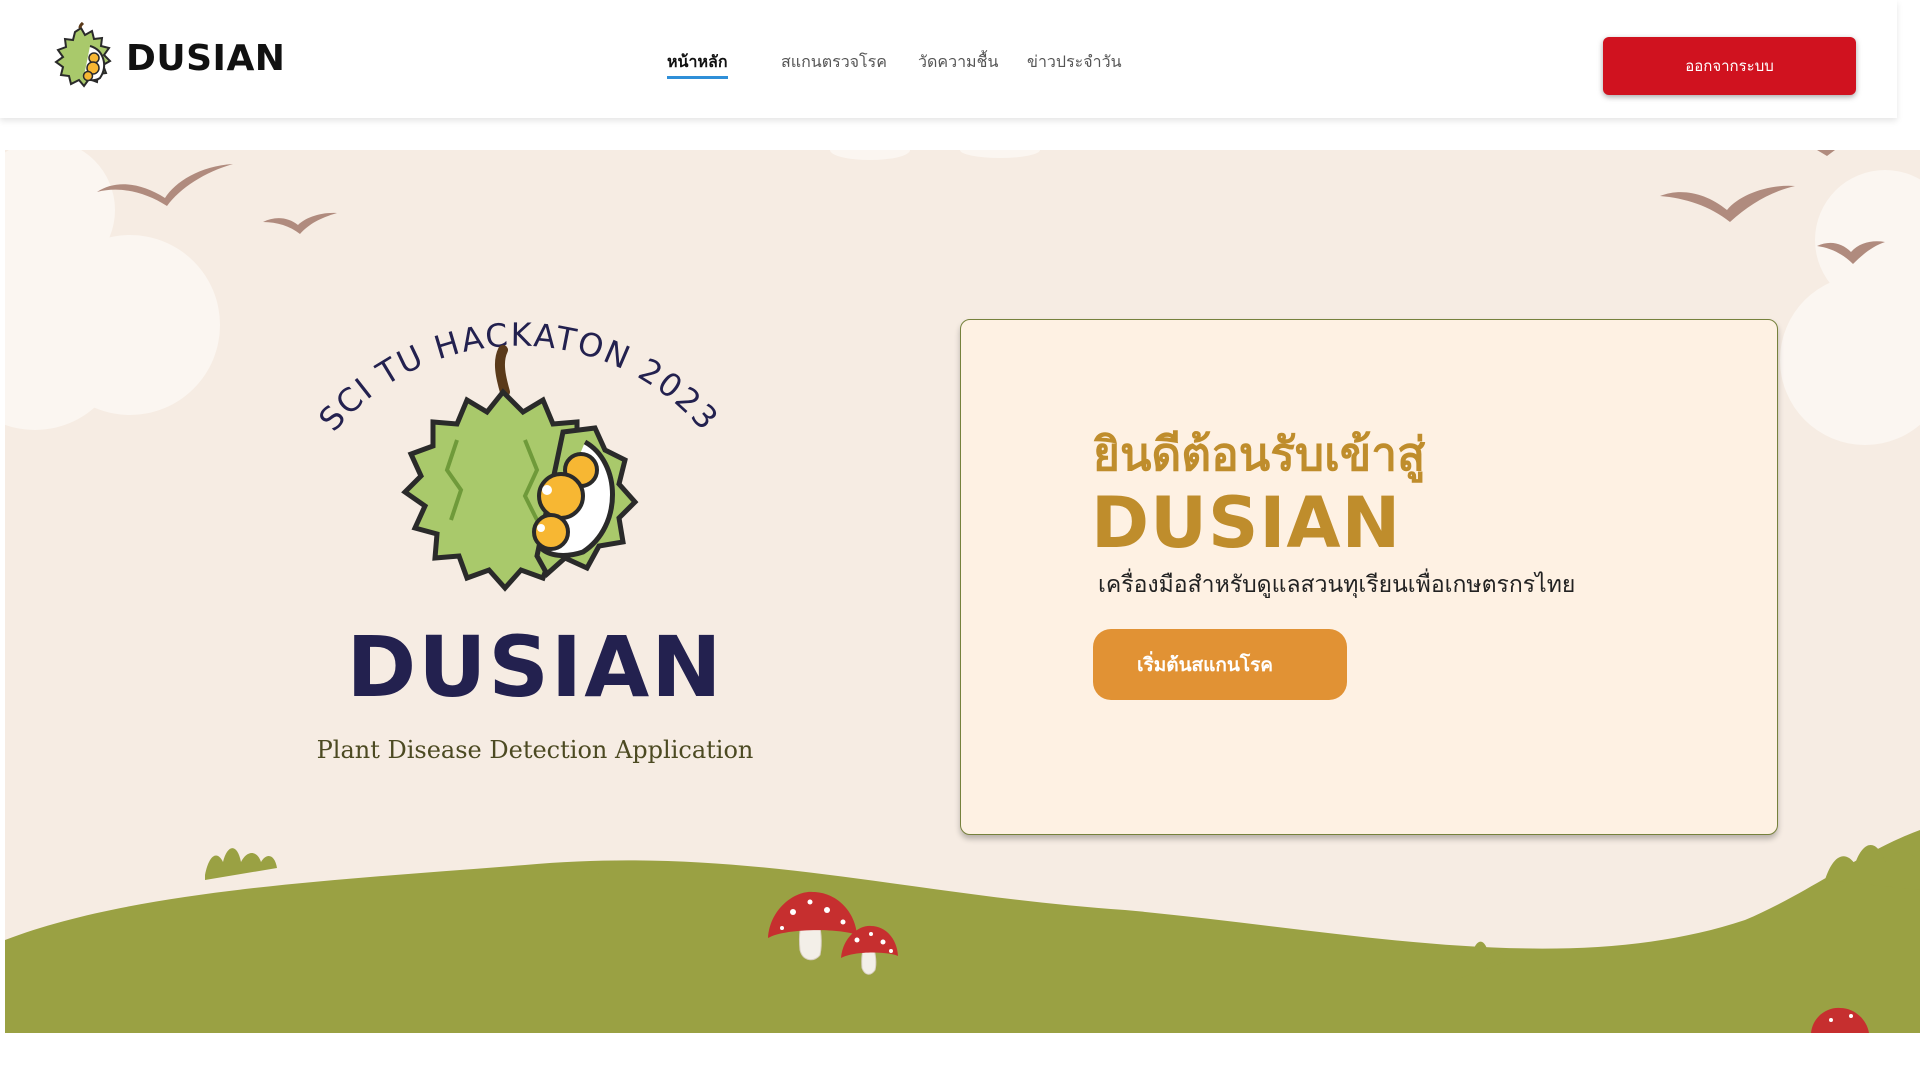 The width and height of the screenshot is (1920, 1080). What do you see at coordinates (1850, 307) in the screenshot?
I see `cloud-right` at bounding box center [1850, 307].